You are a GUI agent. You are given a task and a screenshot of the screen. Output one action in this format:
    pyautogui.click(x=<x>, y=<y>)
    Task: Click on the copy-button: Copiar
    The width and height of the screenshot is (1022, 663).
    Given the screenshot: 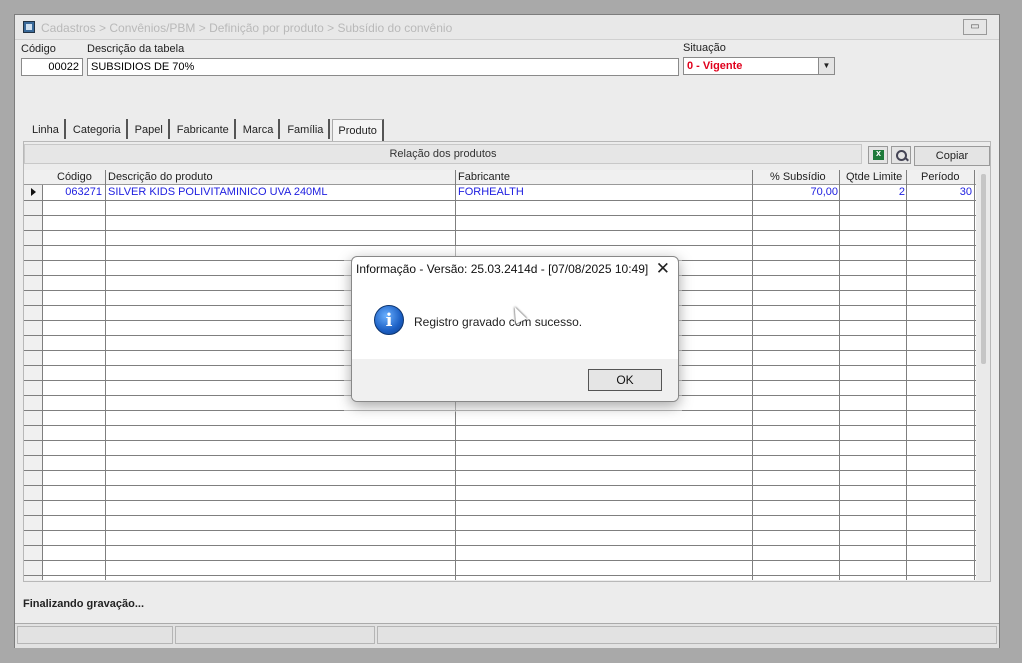 What is the action you would take?
    pyautogui.click(x=952, y=156)
    